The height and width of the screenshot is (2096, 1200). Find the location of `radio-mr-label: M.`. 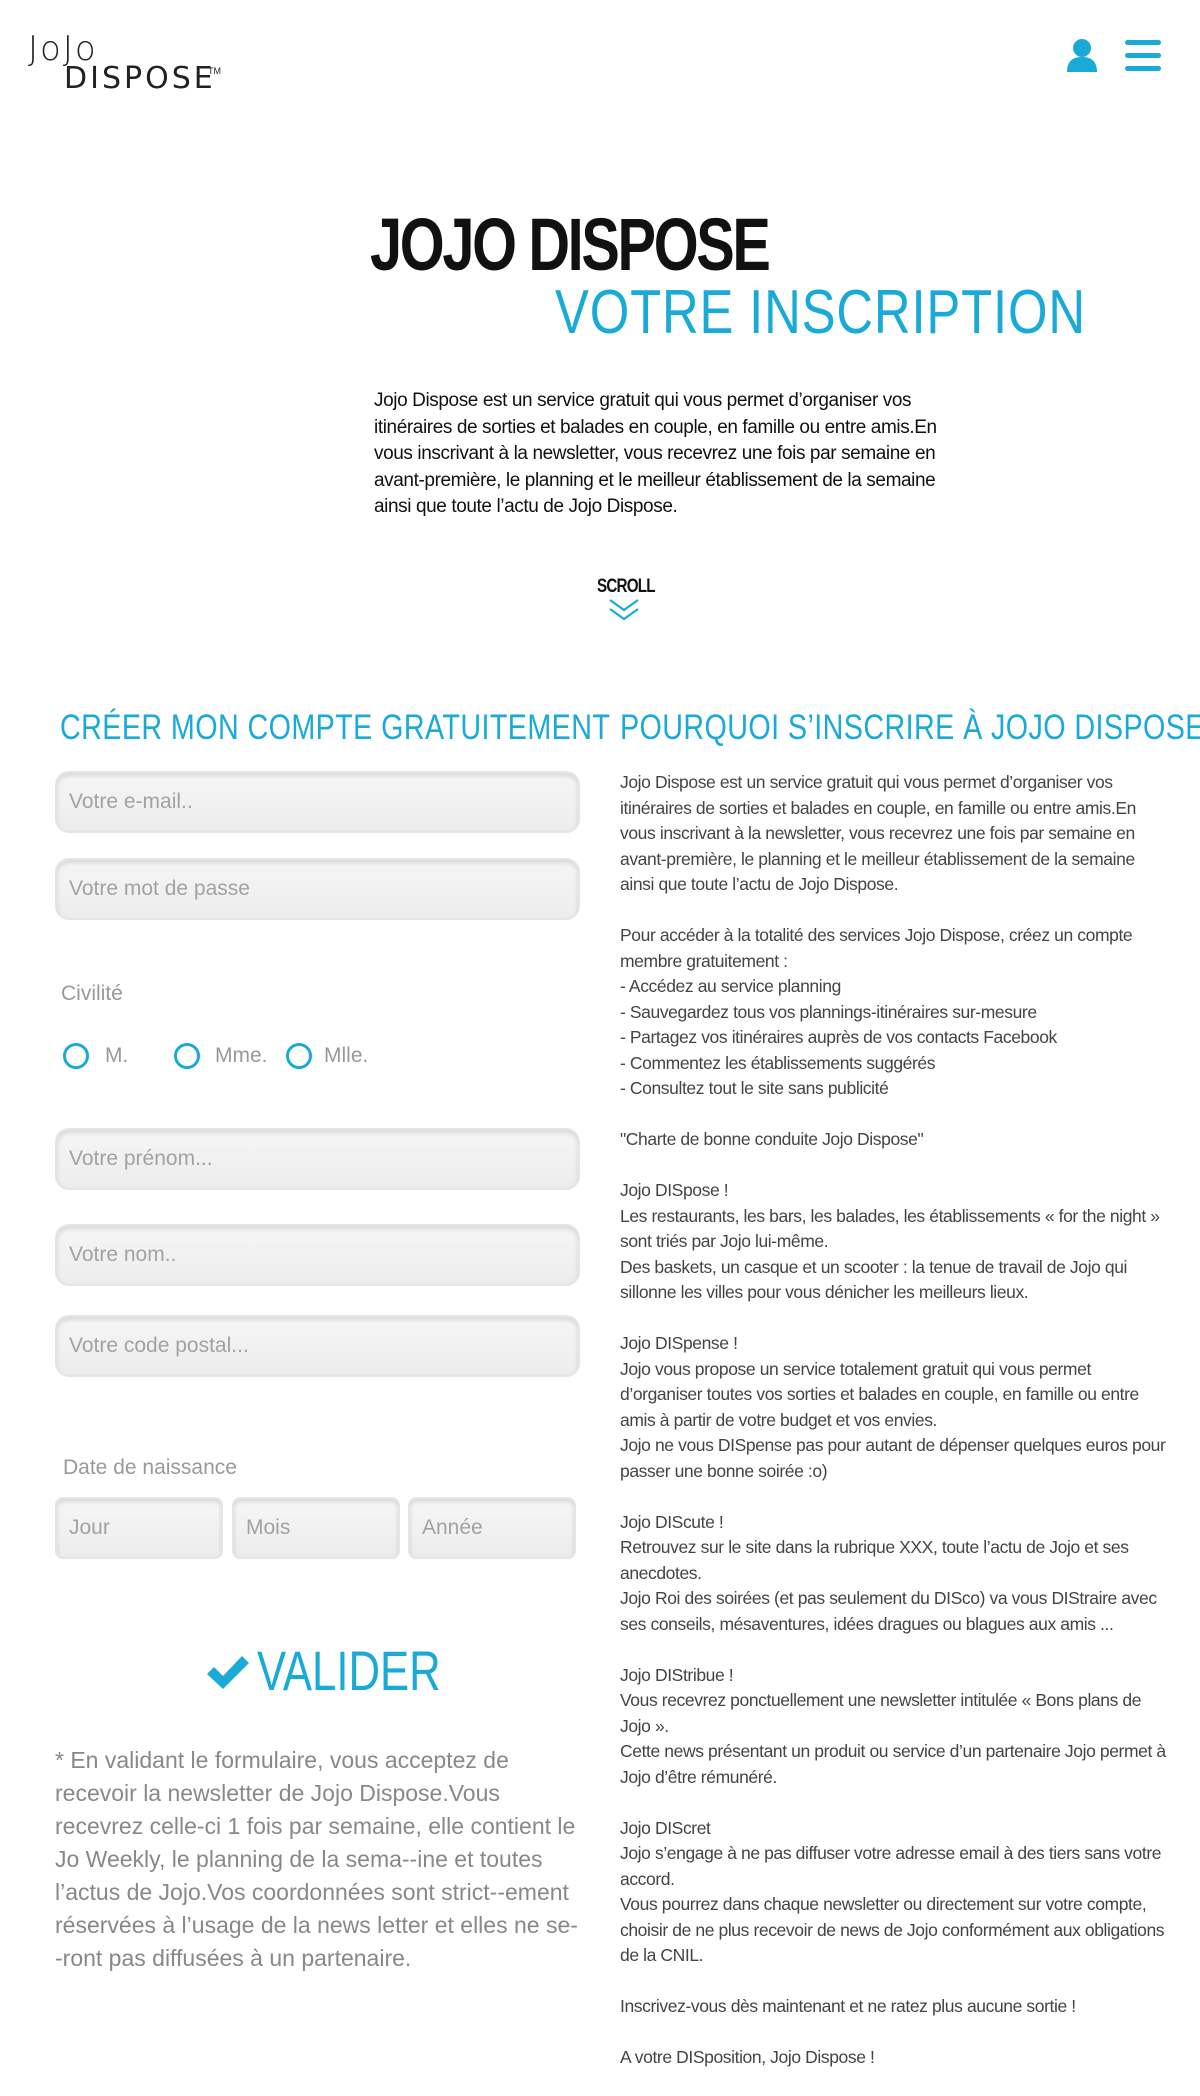

radio-mr-label: M. is located at coordinates (117, 1055).